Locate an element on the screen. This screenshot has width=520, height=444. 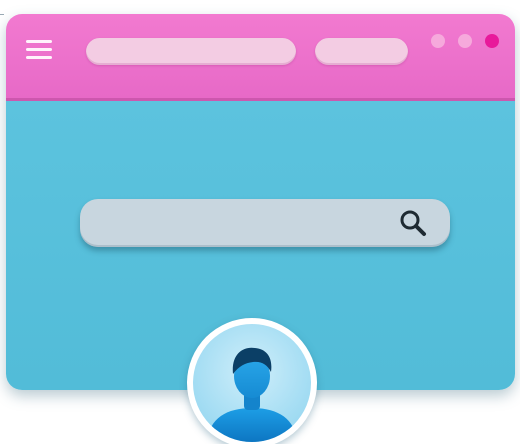
search-icon is located at coordinates (413, 223).